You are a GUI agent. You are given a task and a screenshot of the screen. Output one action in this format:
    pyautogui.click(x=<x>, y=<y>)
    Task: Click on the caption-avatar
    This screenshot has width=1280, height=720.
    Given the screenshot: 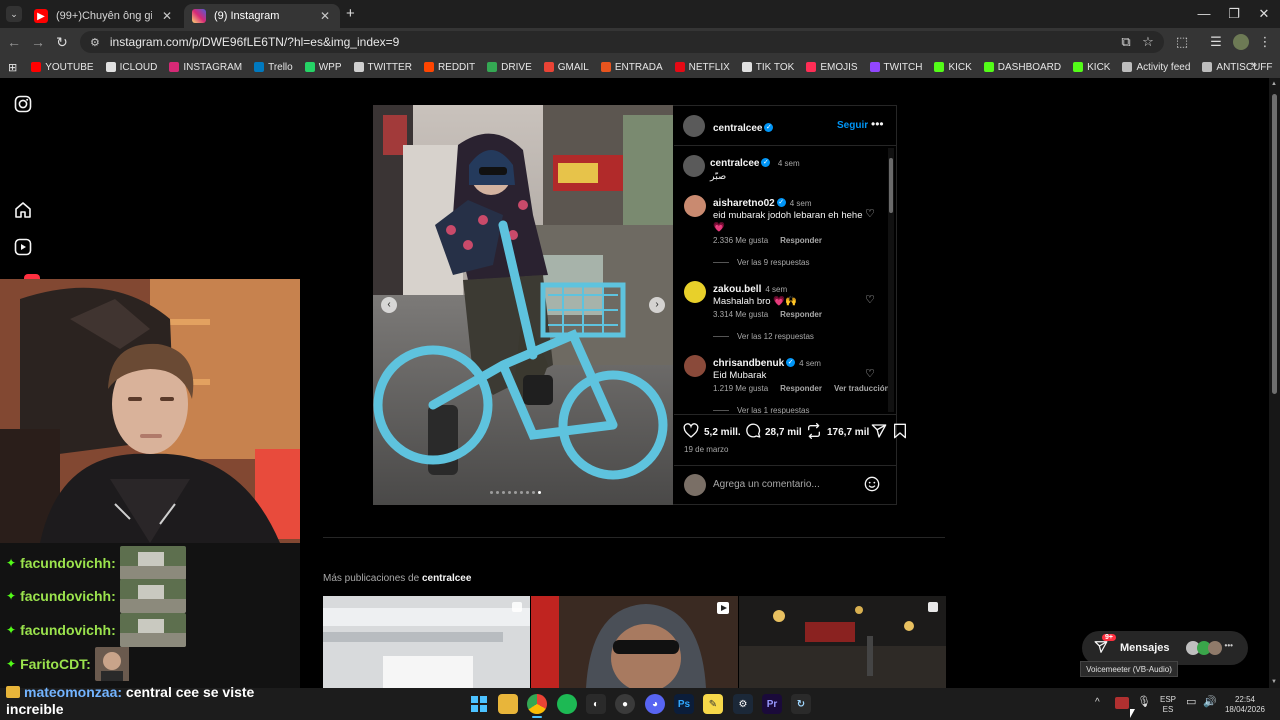 What is the action you would take?
    pyautogui.click(x=694, y=166)
    